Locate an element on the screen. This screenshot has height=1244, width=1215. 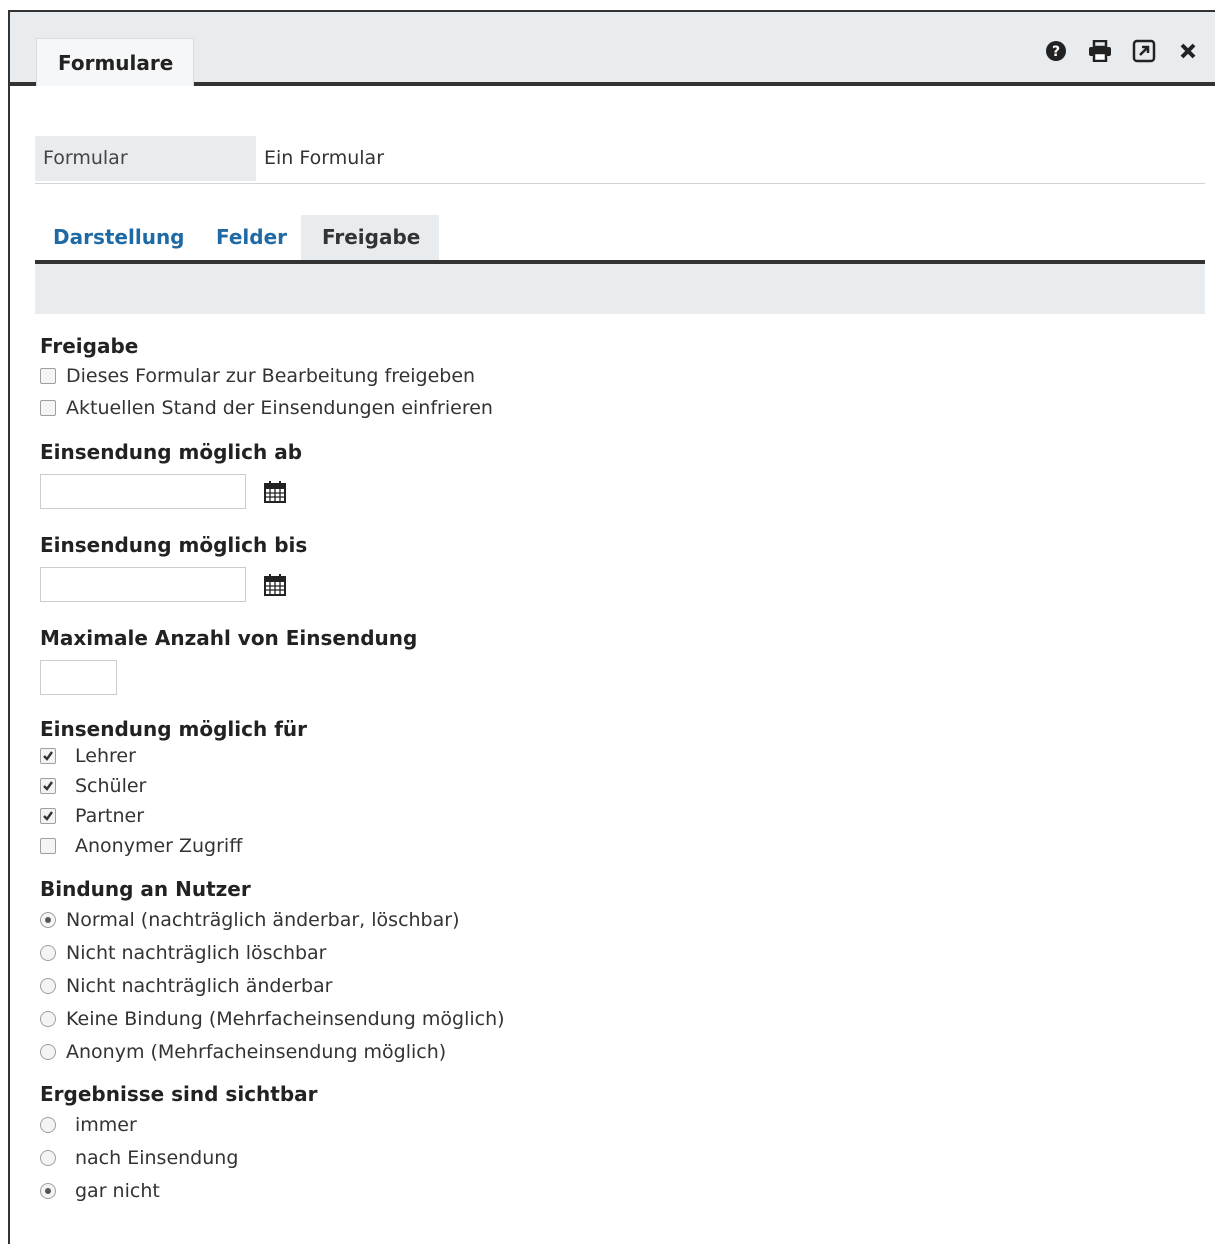
option-lehrer: Lehrer is located at coordinates (622, 756).